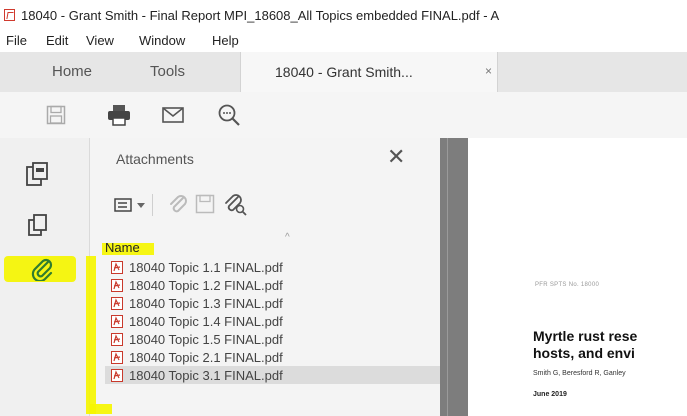  Describe the element at coordinates (206, 339) in the screenshot. I see `file-name: 18040 Topic 1.5 FINAL.pdf` at that location.